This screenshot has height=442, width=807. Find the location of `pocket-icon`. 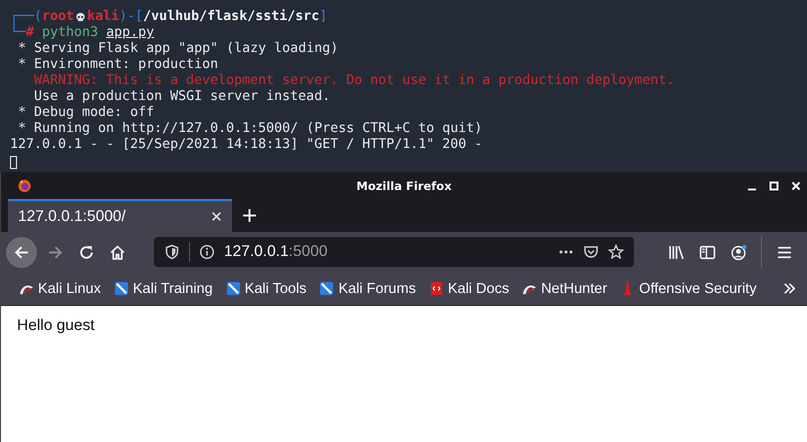

pocket-icon is located at coordinates (591, 252).